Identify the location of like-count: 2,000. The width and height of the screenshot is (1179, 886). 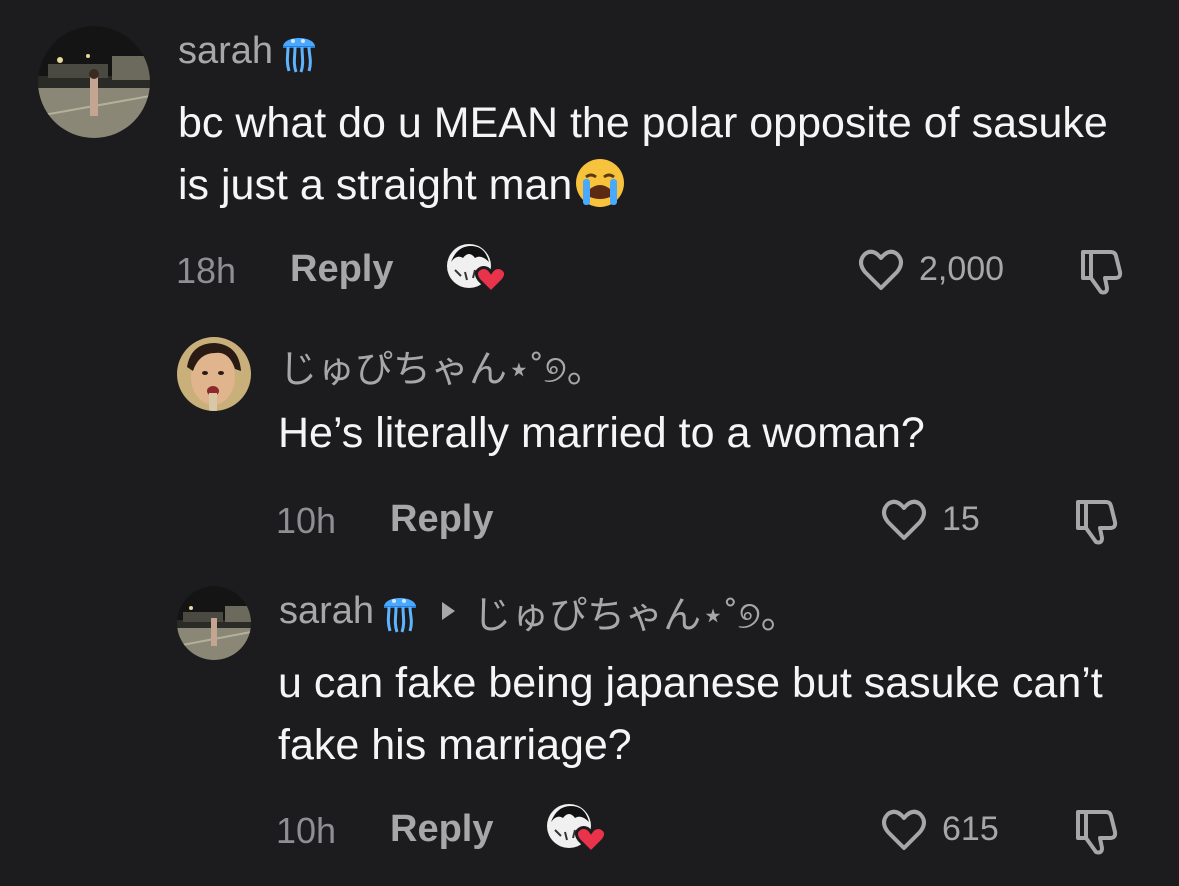
(962, 268).